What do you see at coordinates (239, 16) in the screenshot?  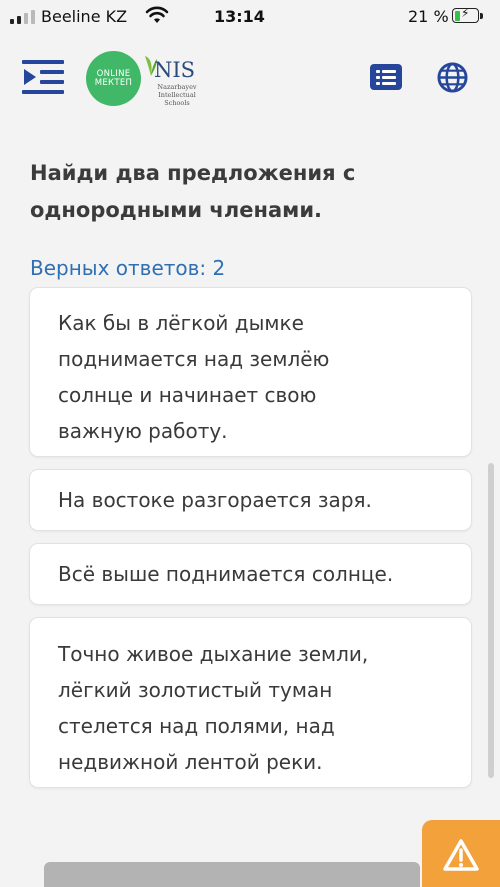 I see `clock: 13:14` at bounding box center [239, 16].